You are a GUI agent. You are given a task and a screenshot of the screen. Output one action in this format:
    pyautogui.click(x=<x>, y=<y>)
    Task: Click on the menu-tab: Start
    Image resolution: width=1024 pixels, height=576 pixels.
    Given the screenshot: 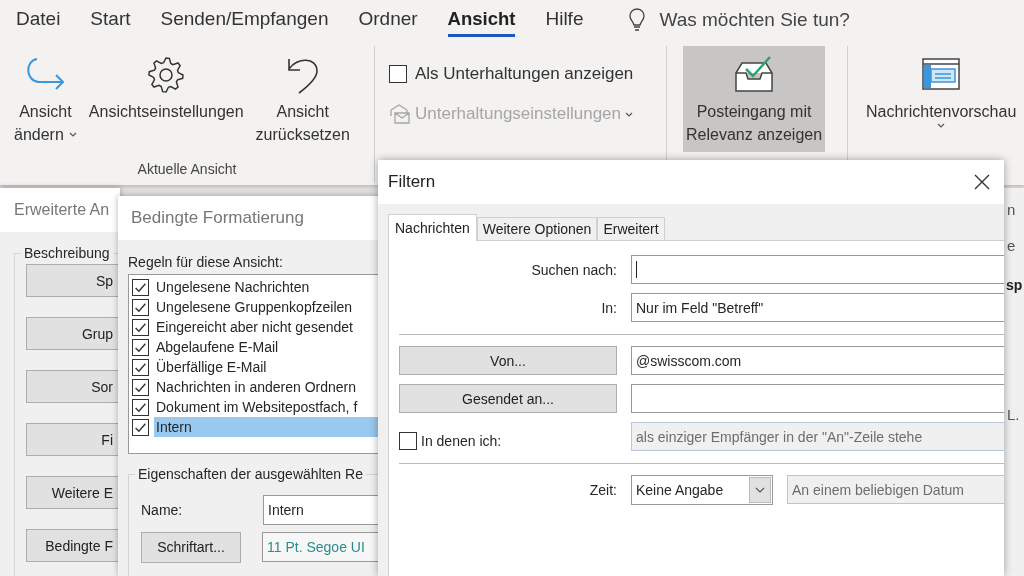 What is the action you would take?
    pyautogui.click(x=110, y=22)
    